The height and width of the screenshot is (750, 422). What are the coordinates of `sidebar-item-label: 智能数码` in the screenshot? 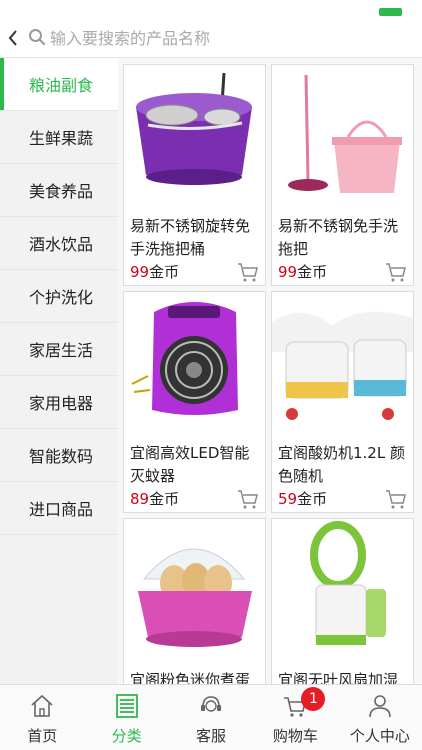 It's located at (61, 456).